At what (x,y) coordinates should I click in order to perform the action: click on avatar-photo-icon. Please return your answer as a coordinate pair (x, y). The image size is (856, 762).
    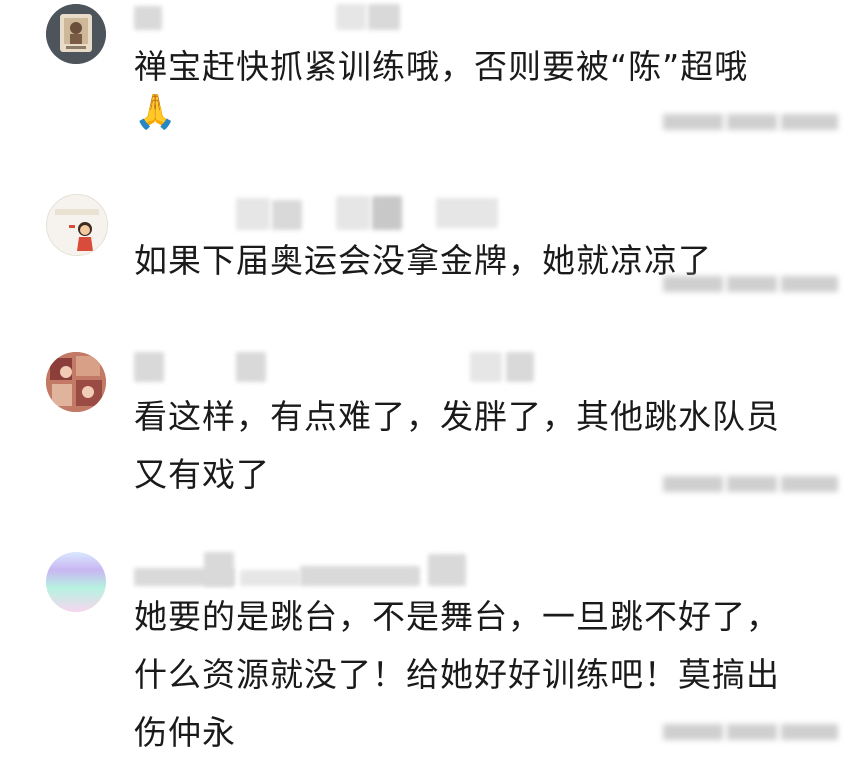
    Looking at the image, I should click on (76, 382).